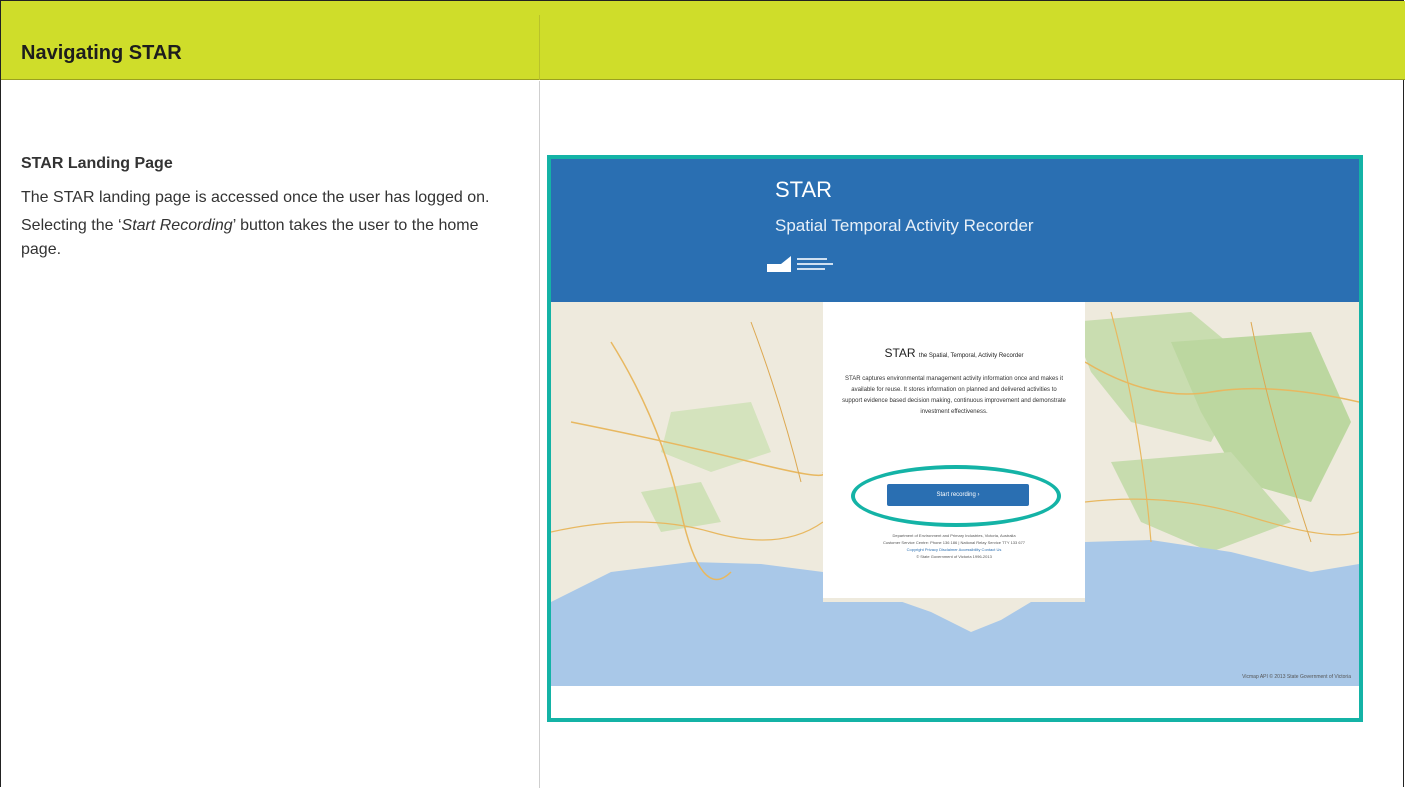 This screenshot has width=1406, height=788. What do you see at coordinates (539, 434) in the screenshot?
I see `column-divider` at bounding box center [539, 434].